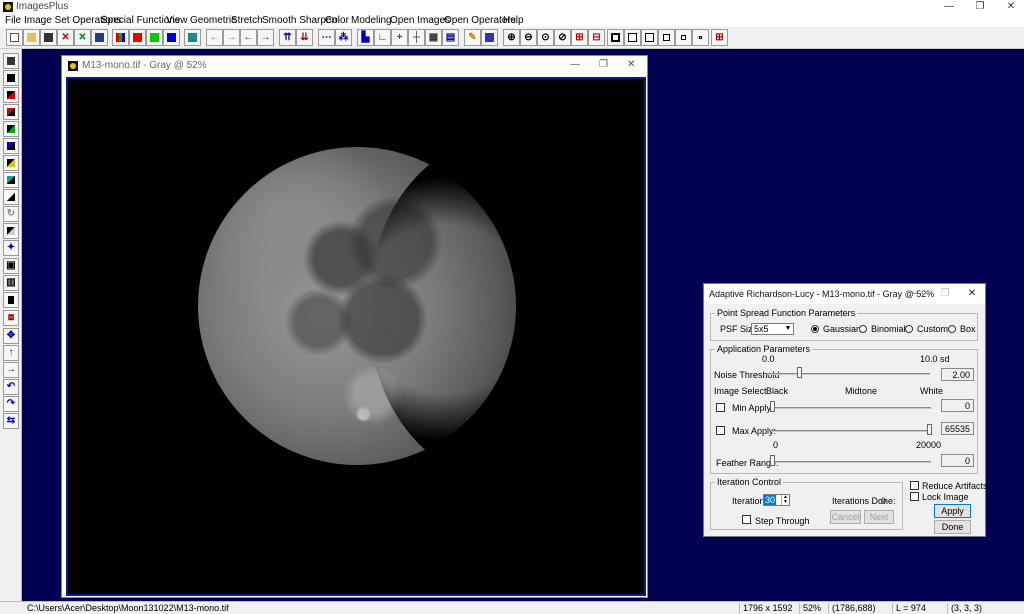 The width and height of the screenshot is (1024, 614). What do you see at coordinates (11, 318) in the screenshot?
I see `crop-icon: ⧈` at bounding box center [11, 318].